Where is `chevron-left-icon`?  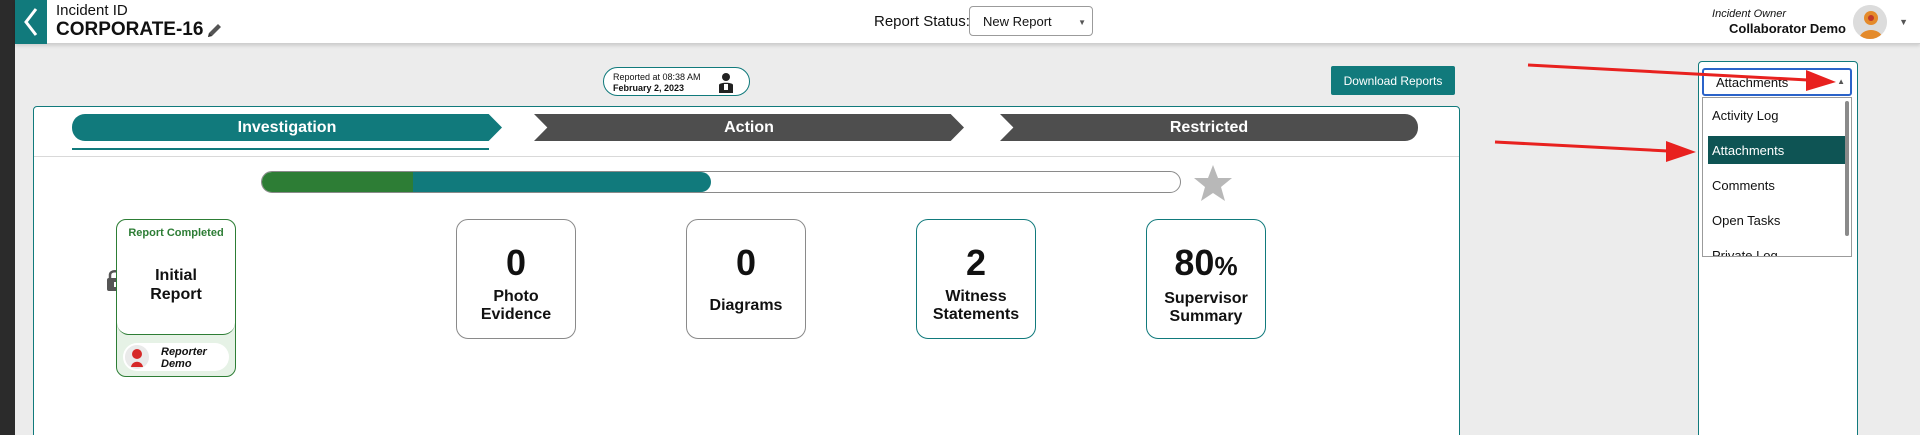
chevron-left-icon is located at coordinates (31, 22).